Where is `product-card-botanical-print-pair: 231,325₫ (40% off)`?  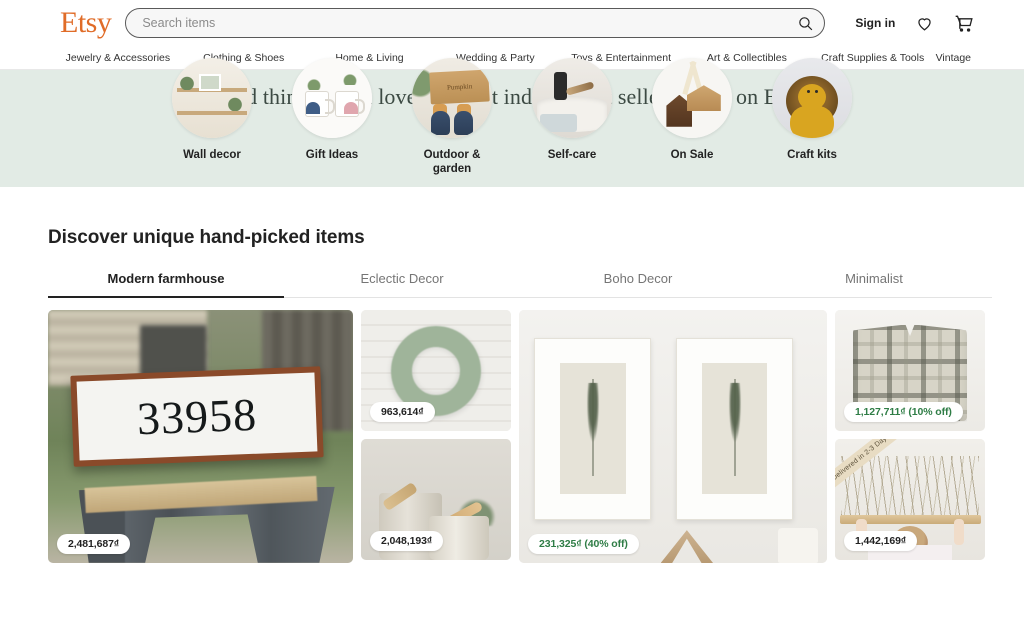 product-card-botanical-print-pair: 231,325₫ (40% off) is located at coordinates (673, 436).